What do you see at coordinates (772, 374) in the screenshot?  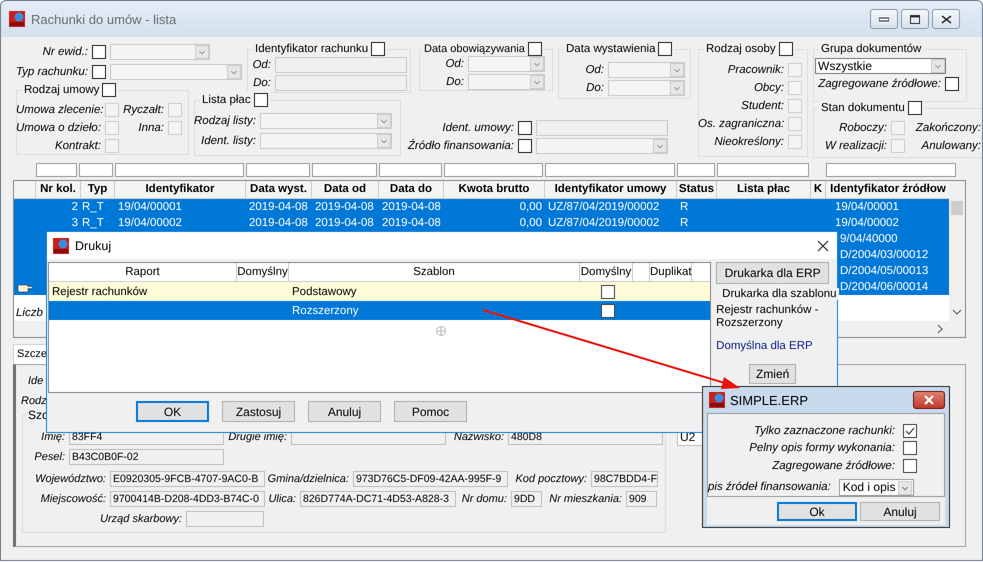 I see `change-button: Zmień` at bounding box center [772, 374].